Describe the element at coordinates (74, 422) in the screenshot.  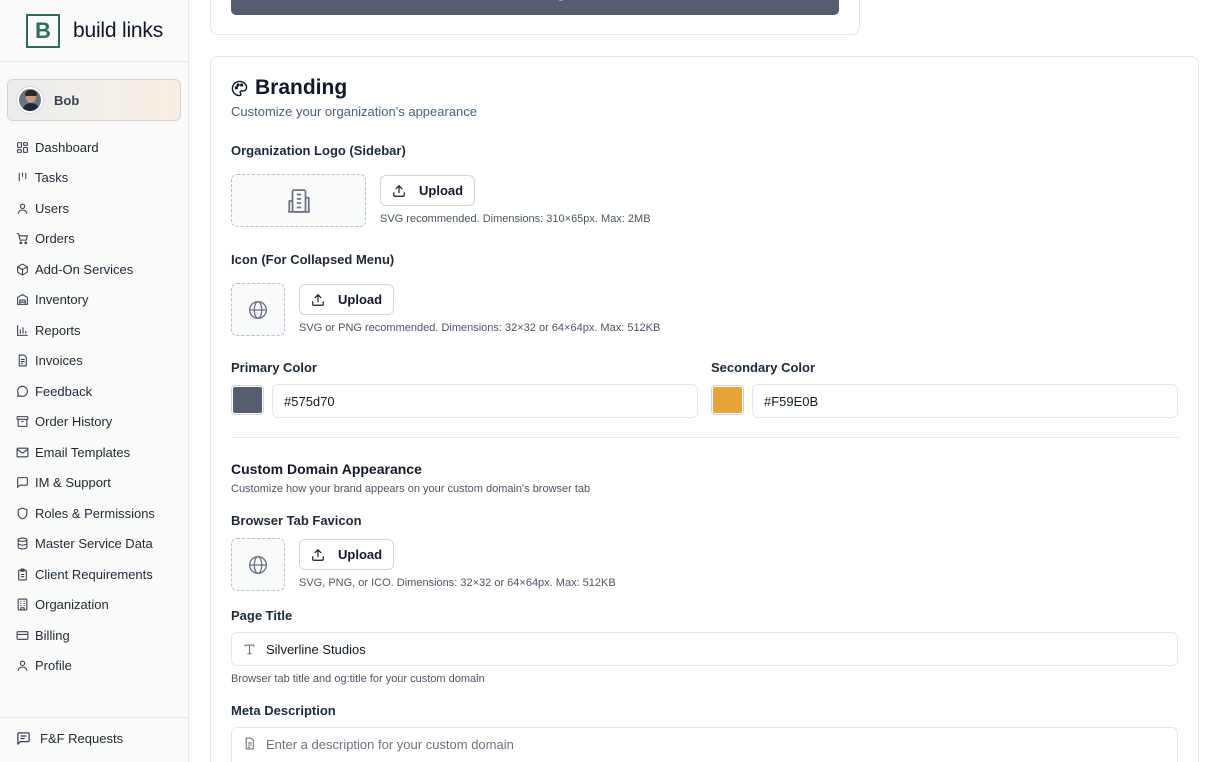
I see `sidebar-item-label: Order History` at that location.